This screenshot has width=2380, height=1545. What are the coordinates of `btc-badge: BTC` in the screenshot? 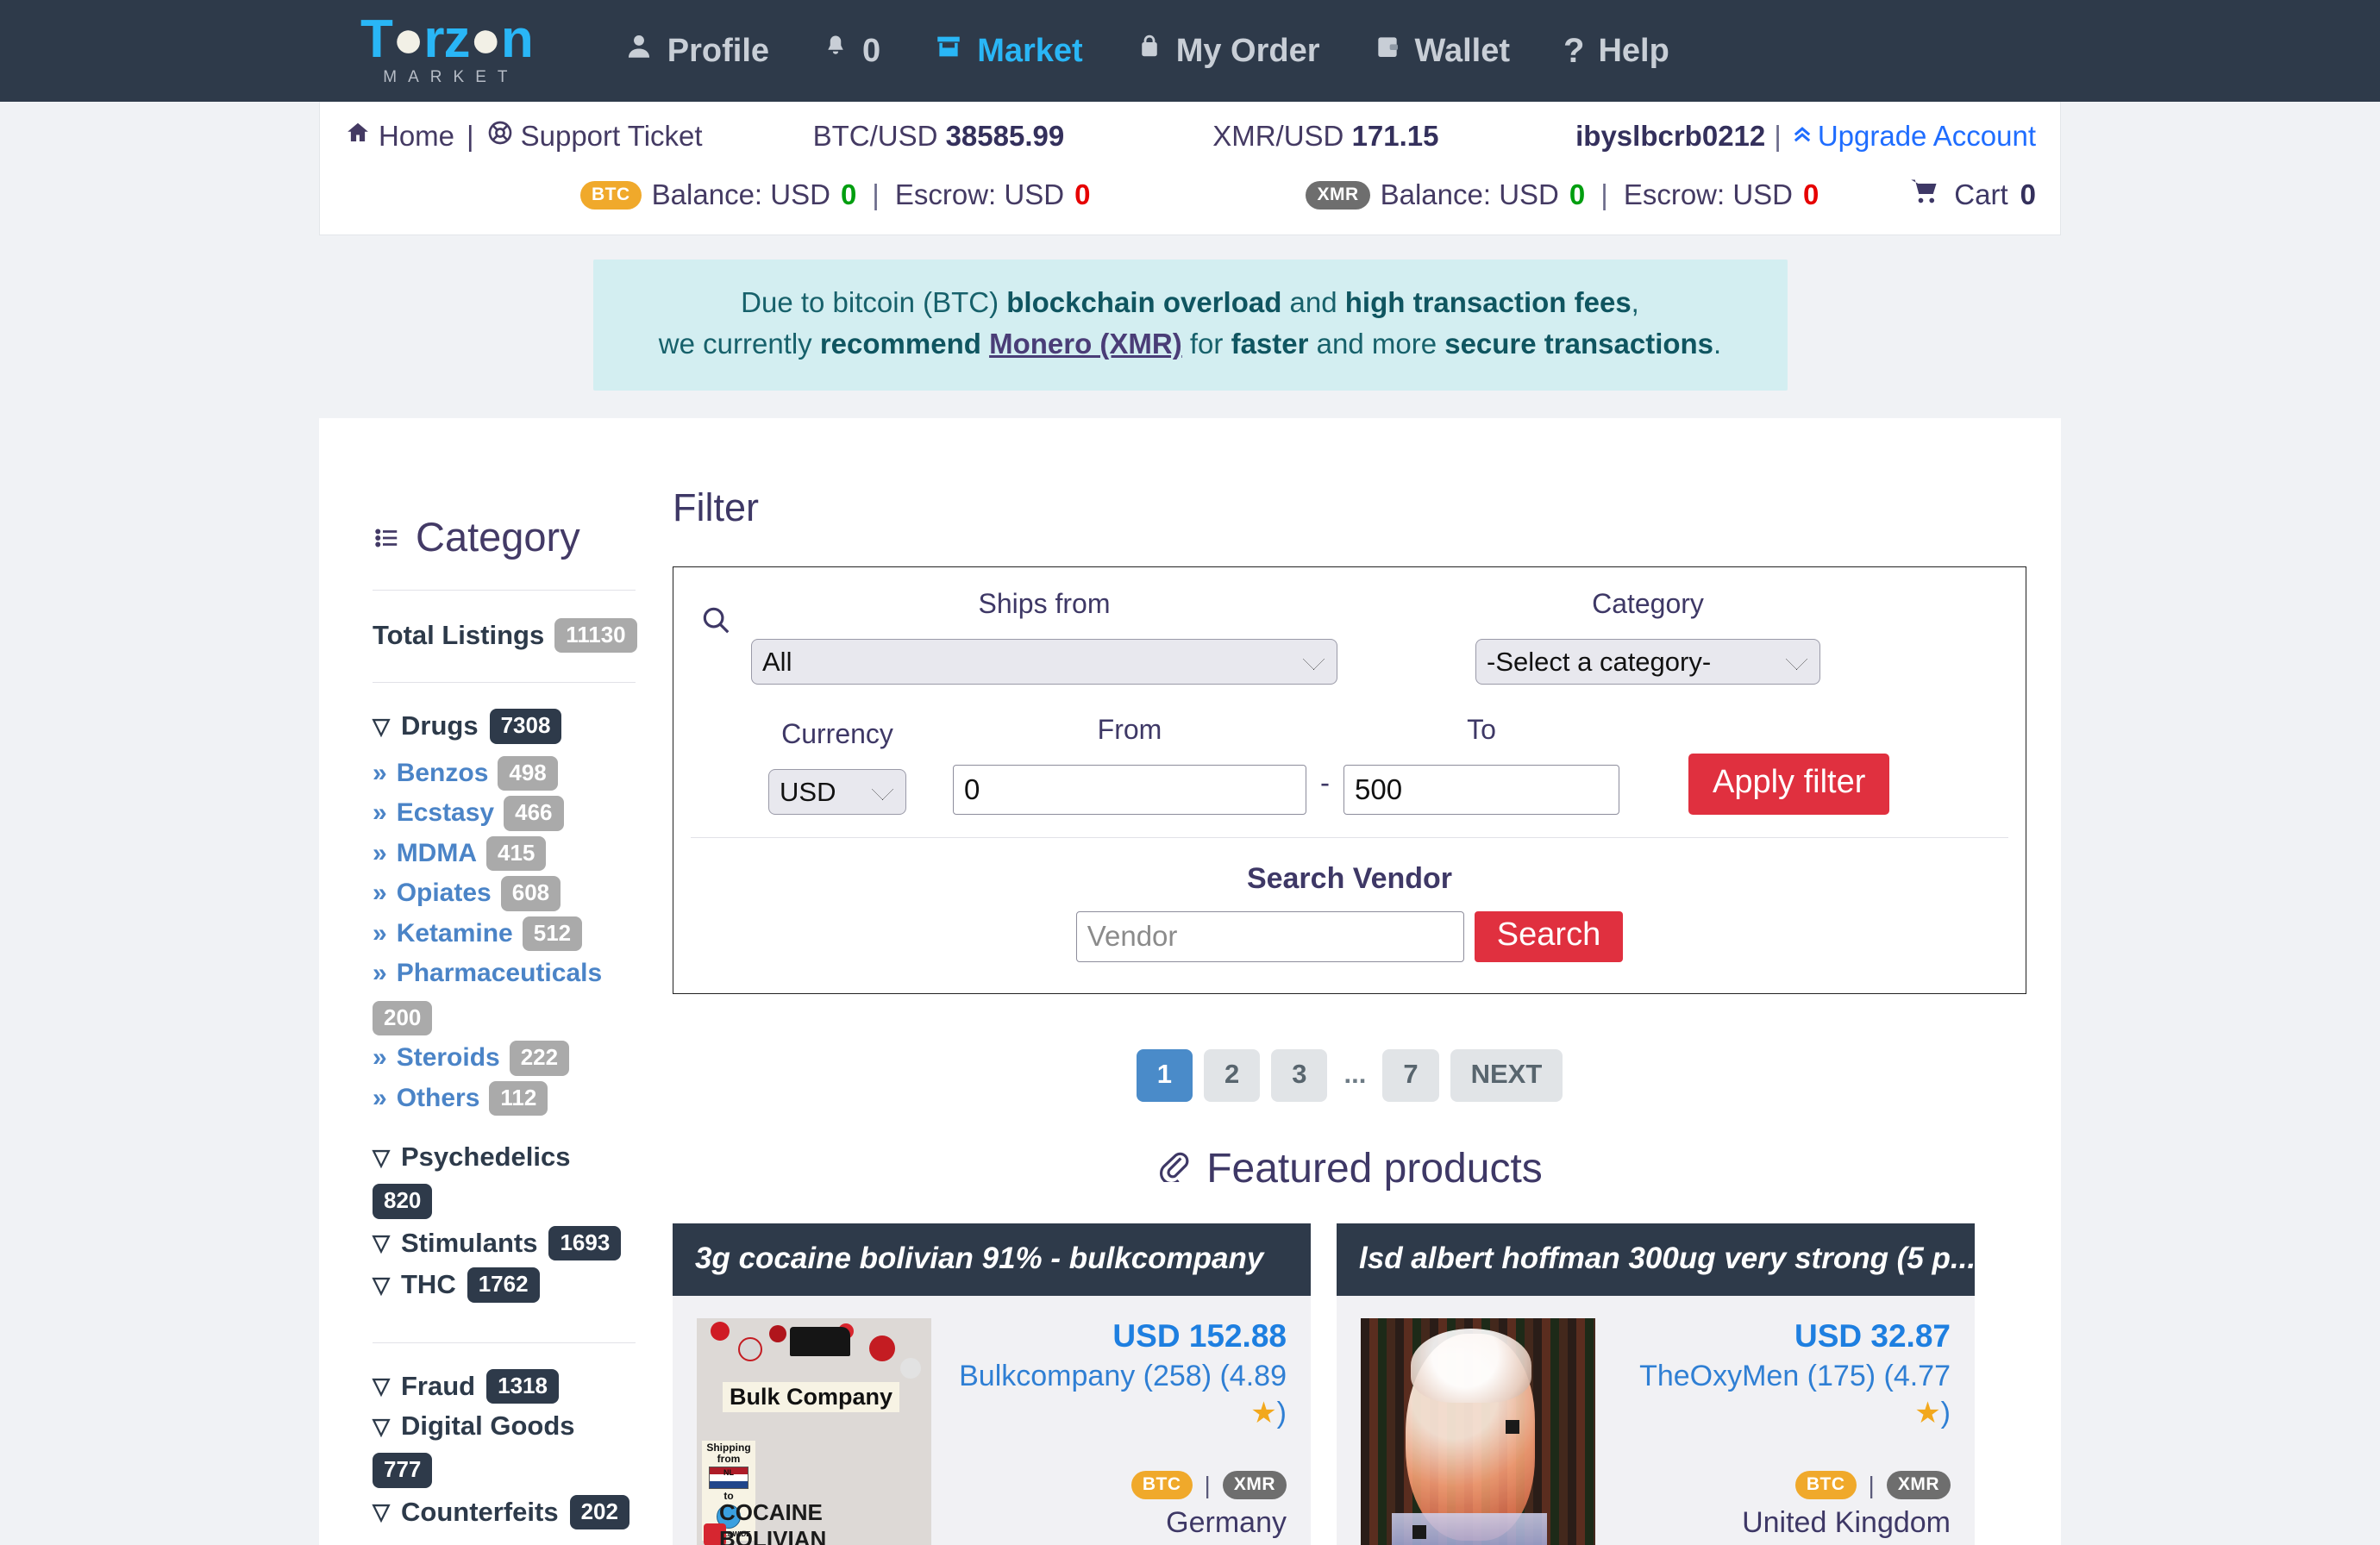 It's located at (1162, 1486).